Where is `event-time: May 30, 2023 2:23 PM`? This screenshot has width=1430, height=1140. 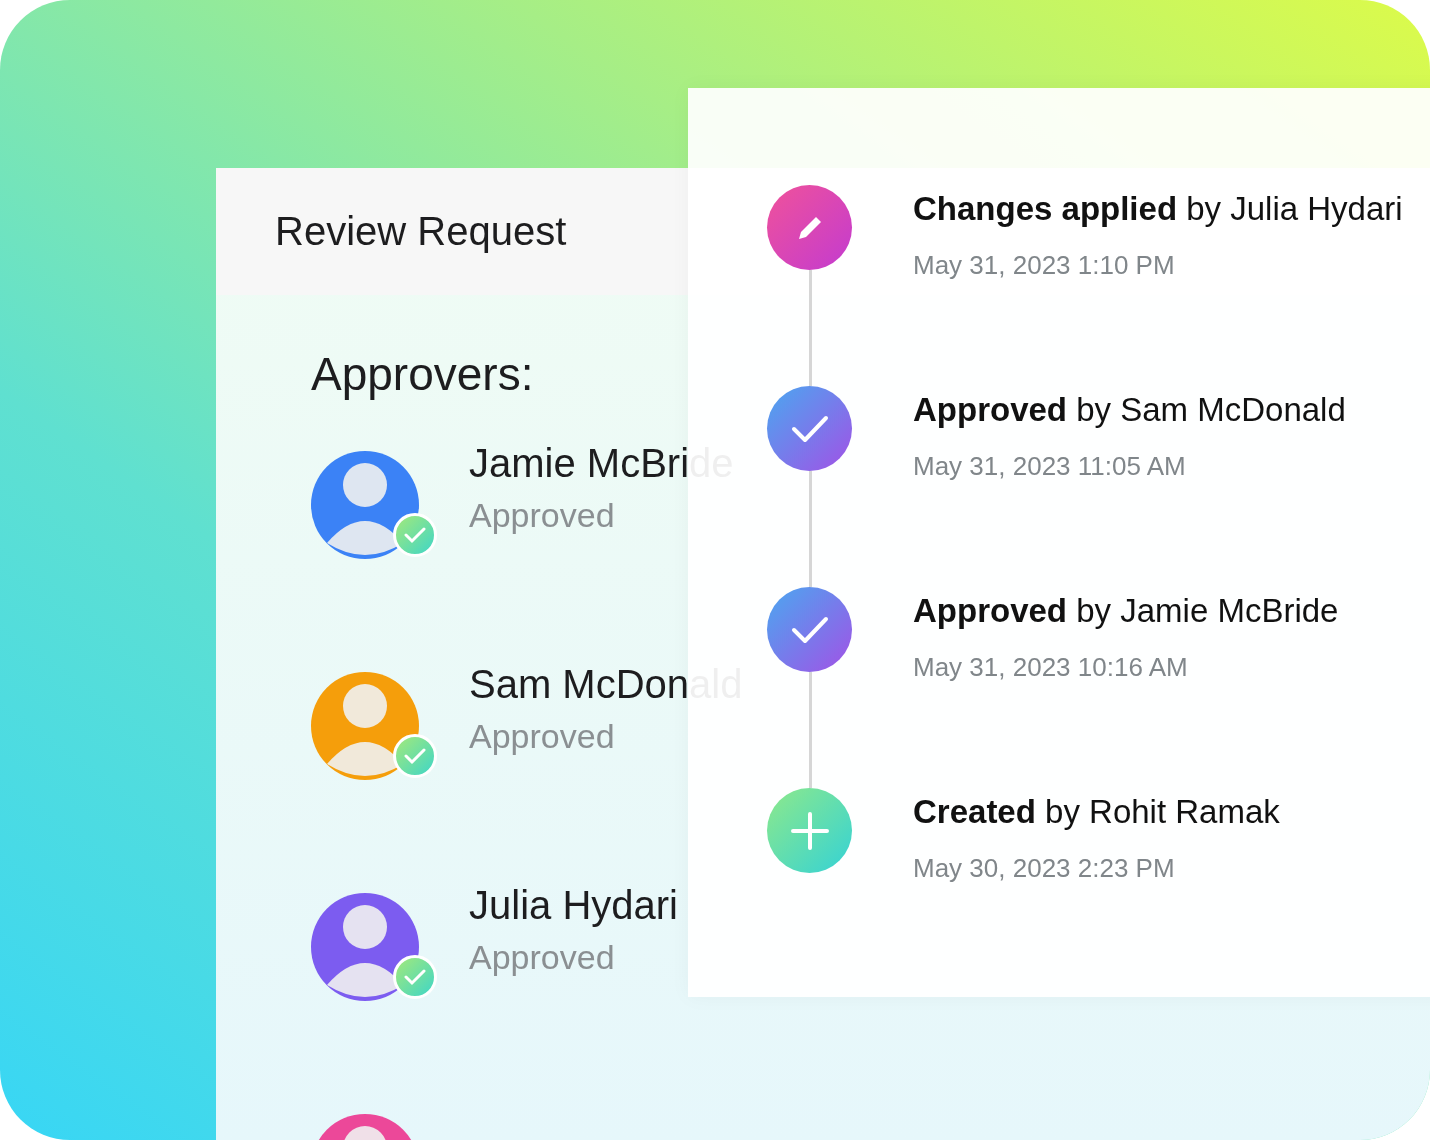 event-time: May 30, 2023 2:23 PM is located at coordinates (1044, 868).